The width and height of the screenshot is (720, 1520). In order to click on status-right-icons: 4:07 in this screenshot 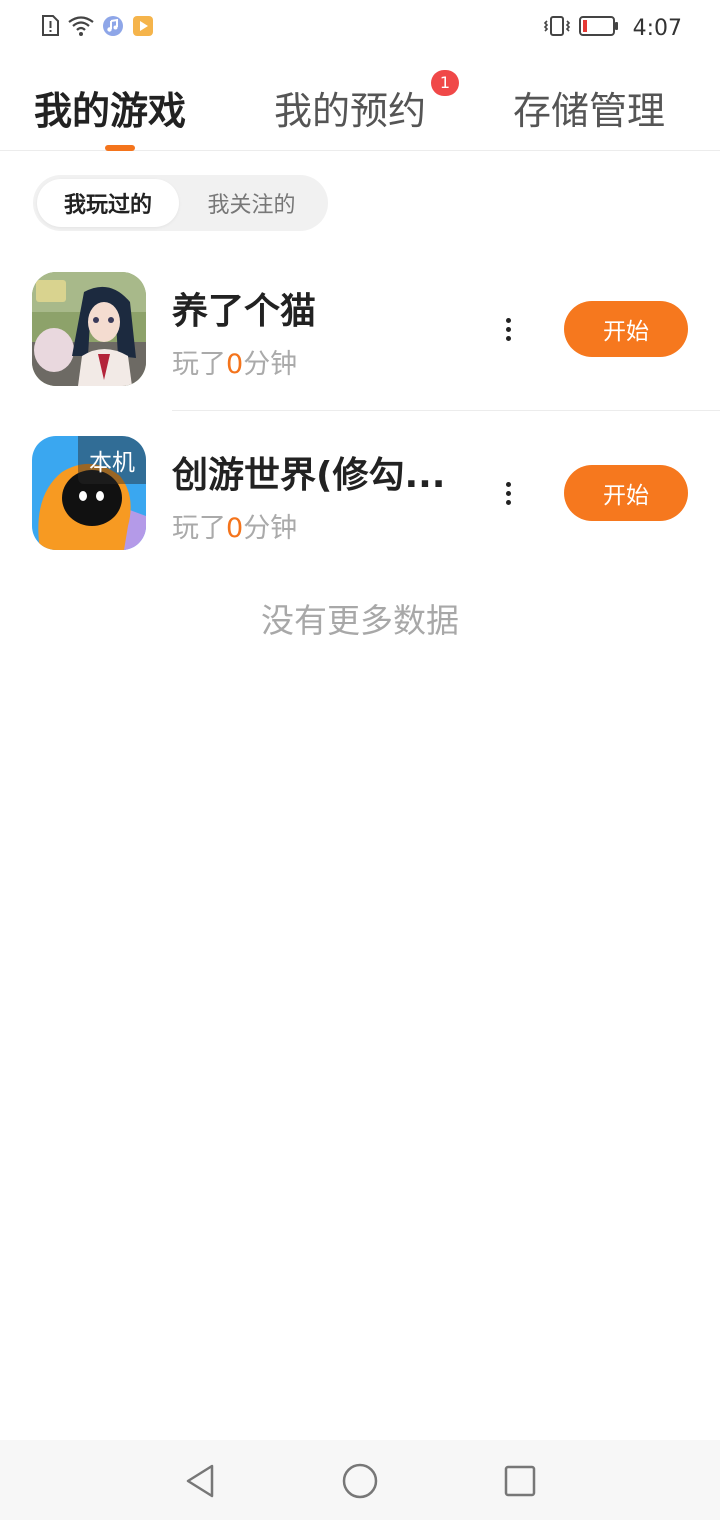, I will do `click(612, 28)`.